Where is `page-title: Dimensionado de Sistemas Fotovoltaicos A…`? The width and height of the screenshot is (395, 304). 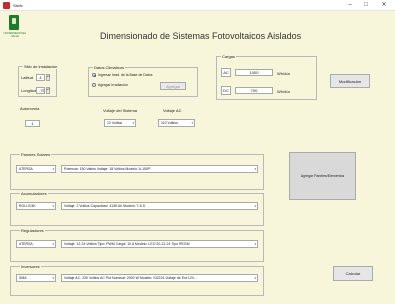 page-title: Dimensionado de Sistemas Fotovoltaicos A… is located at coordinates (201, 36).